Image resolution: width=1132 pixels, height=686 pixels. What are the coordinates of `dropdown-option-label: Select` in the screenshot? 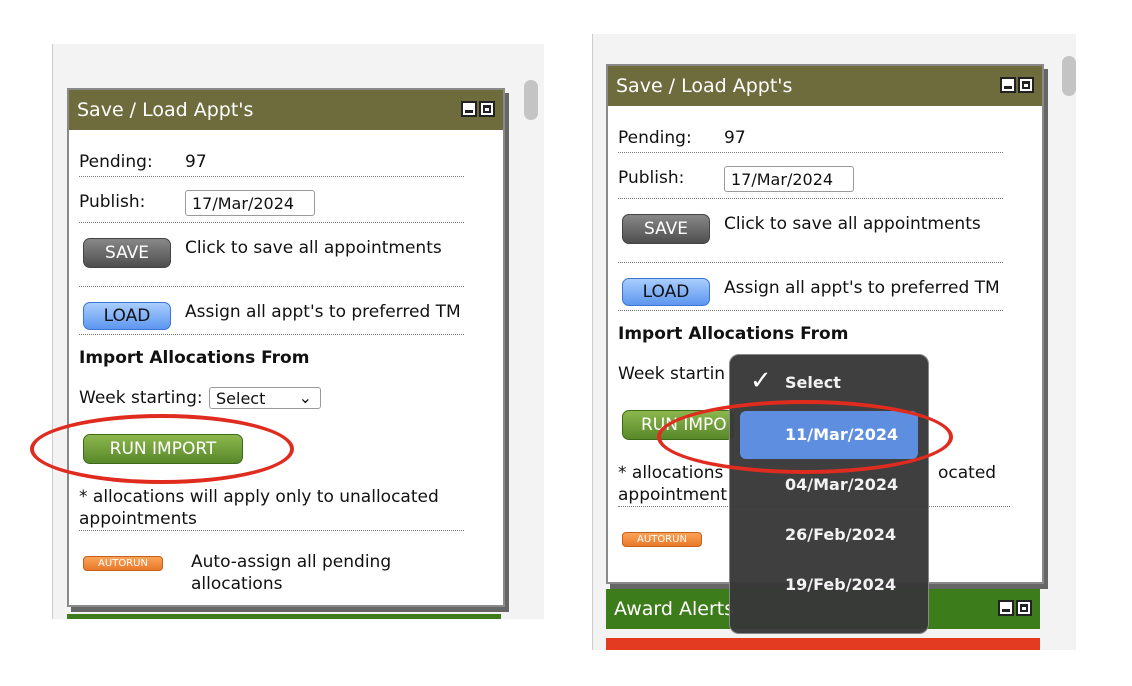 It's located at (813, 382).